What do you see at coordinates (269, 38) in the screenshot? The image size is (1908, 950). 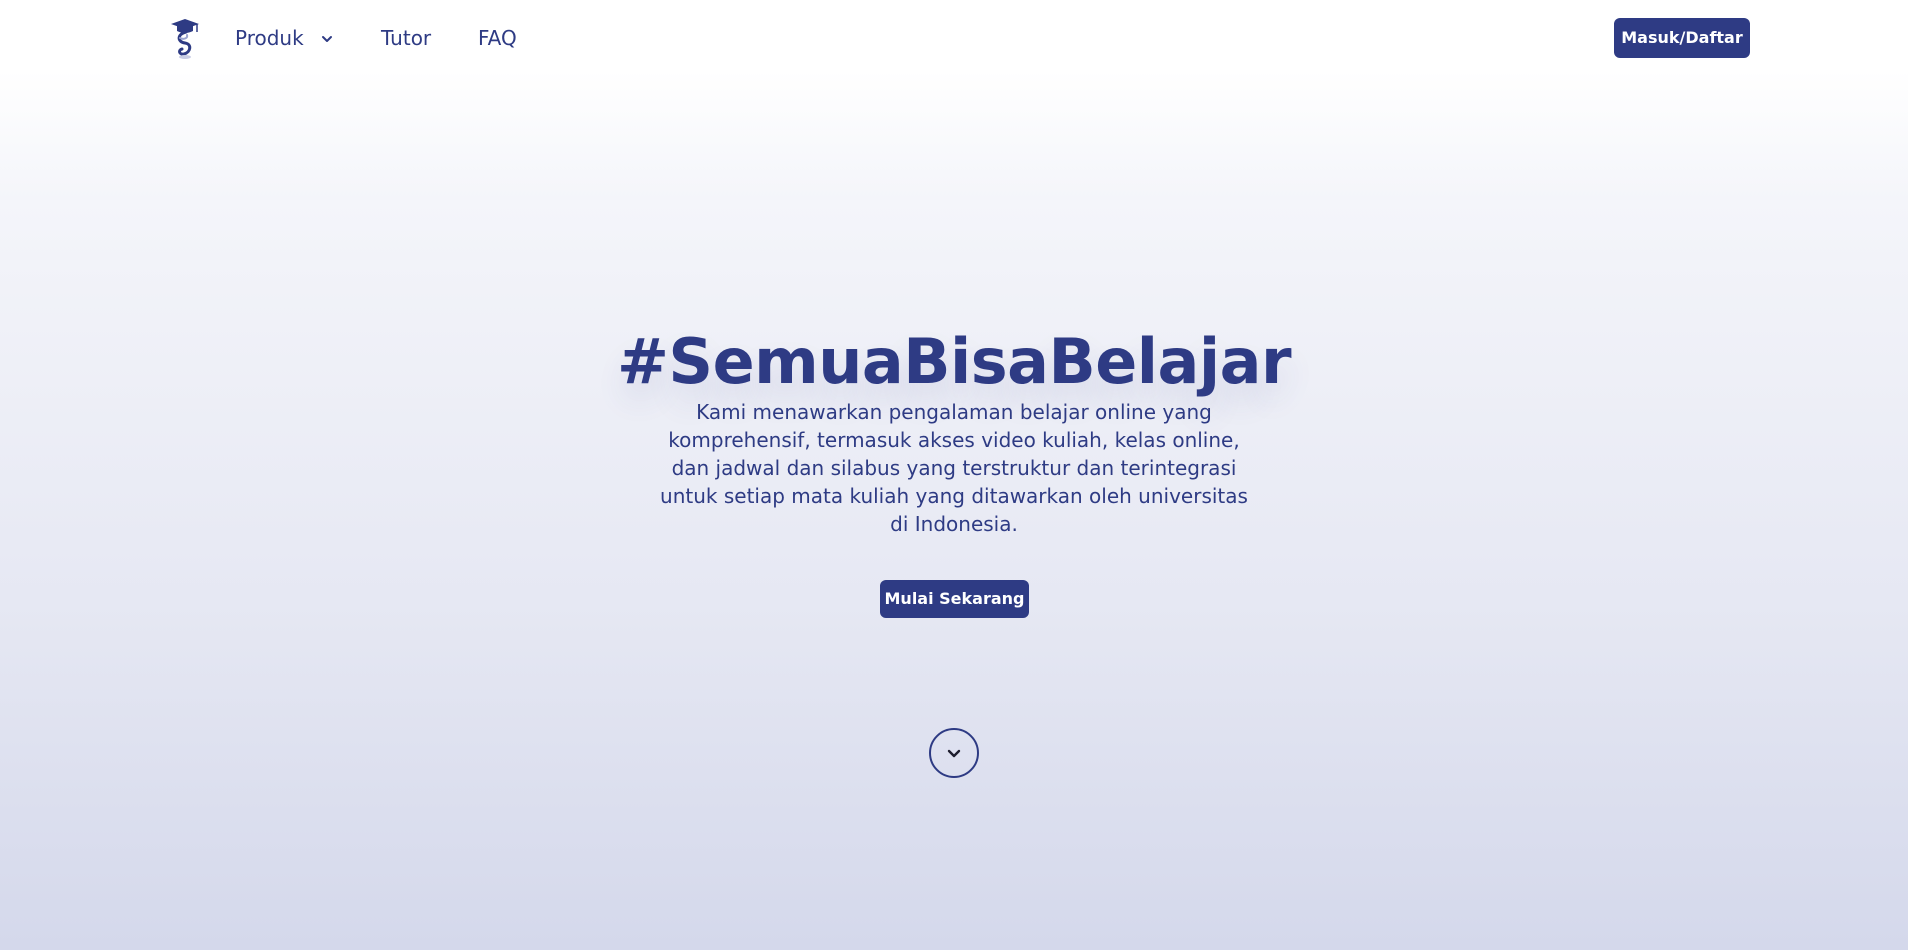 I see `nav-produk: Produk` at bounding box center [269, 38].